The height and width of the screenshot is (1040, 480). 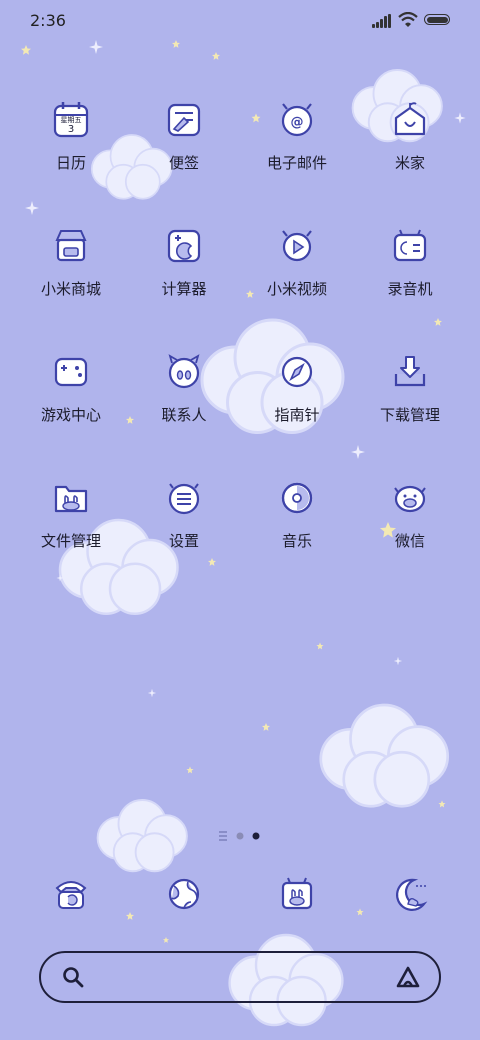 I want to click on video-icon, so click(x=297, y=246).